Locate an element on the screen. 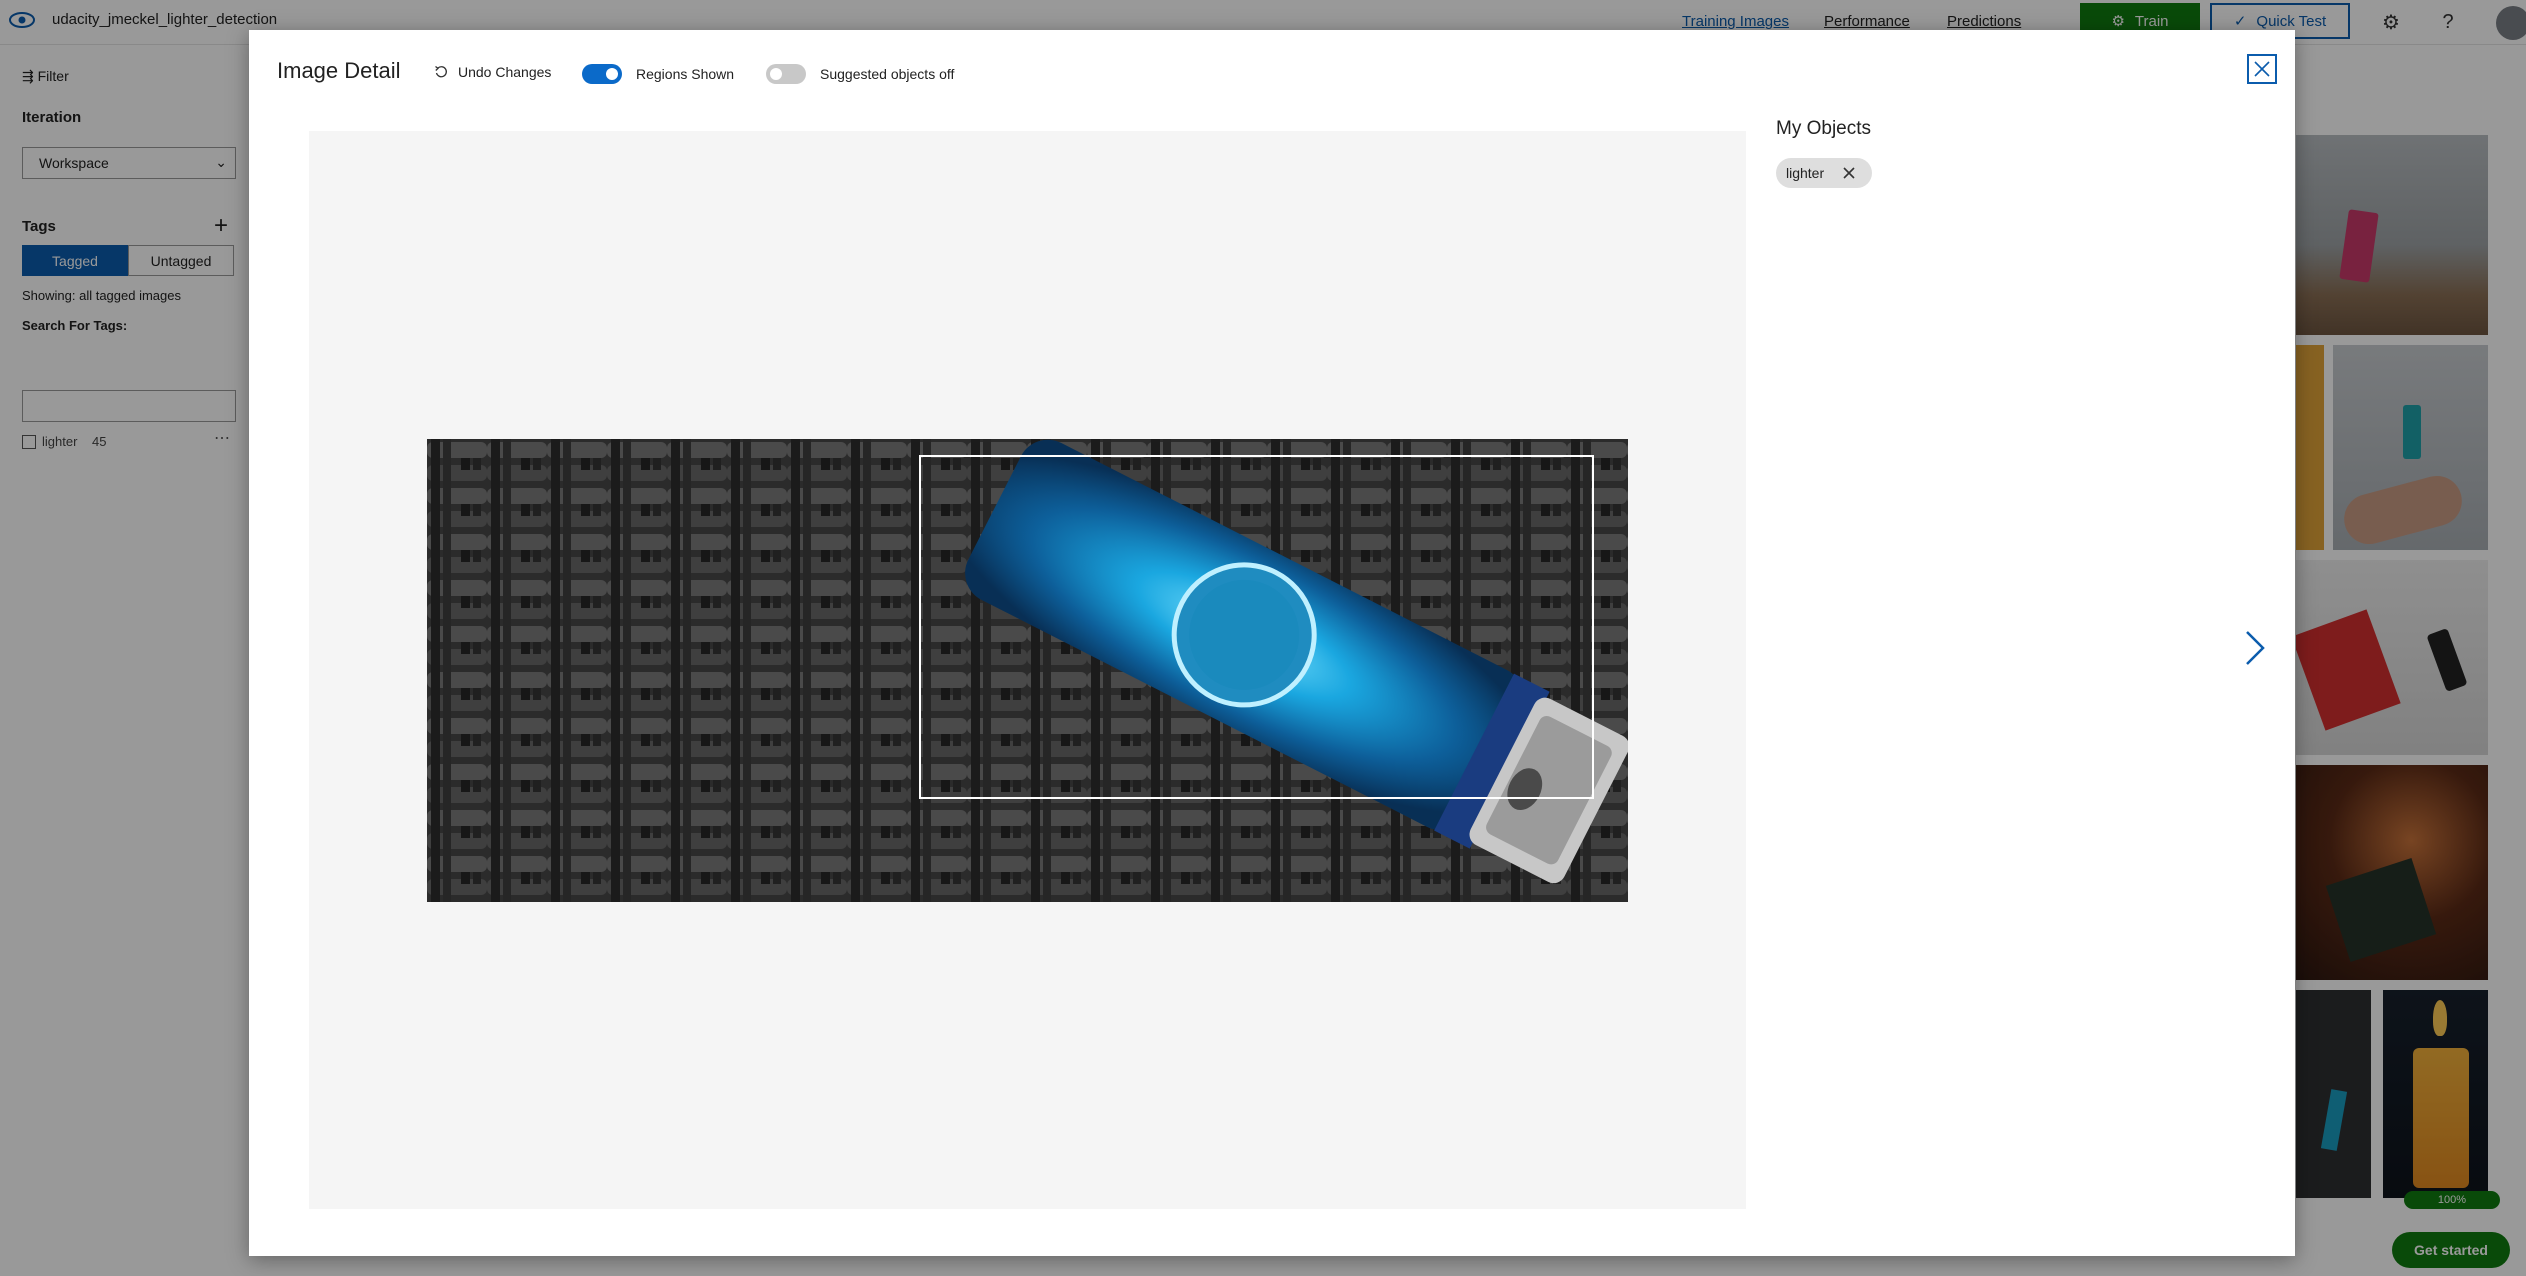  close-dialog-button is located at coordinates (2262, 69).